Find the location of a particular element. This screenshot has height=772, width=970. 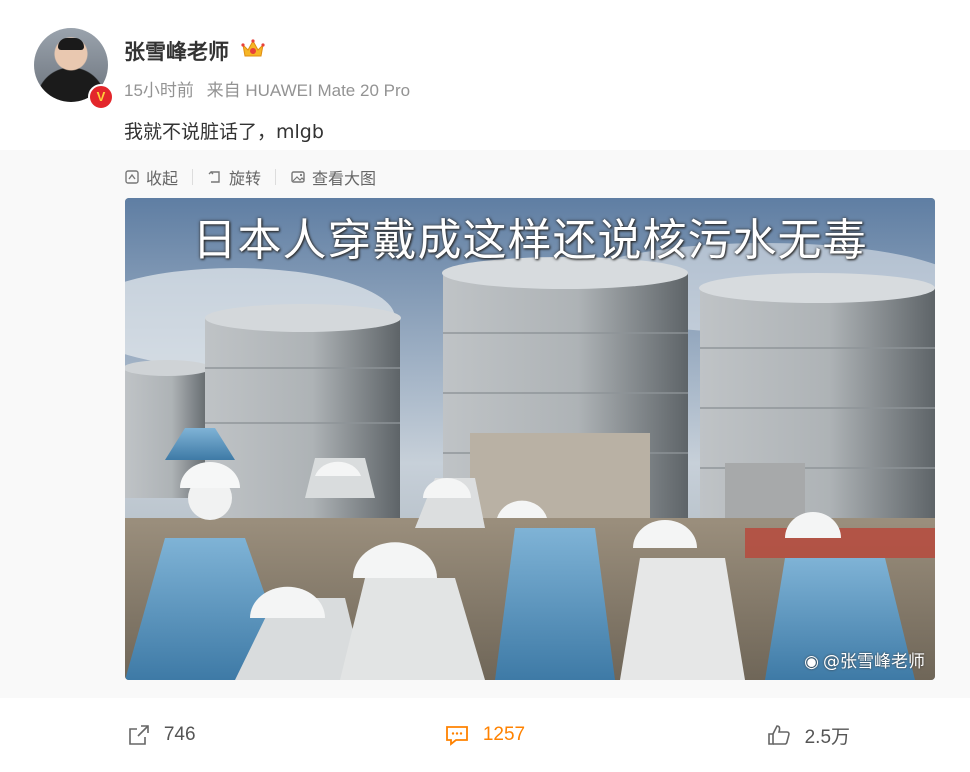

media-toolbar: 收起 旋转 查看大图 is located at coordinates (250, 177).